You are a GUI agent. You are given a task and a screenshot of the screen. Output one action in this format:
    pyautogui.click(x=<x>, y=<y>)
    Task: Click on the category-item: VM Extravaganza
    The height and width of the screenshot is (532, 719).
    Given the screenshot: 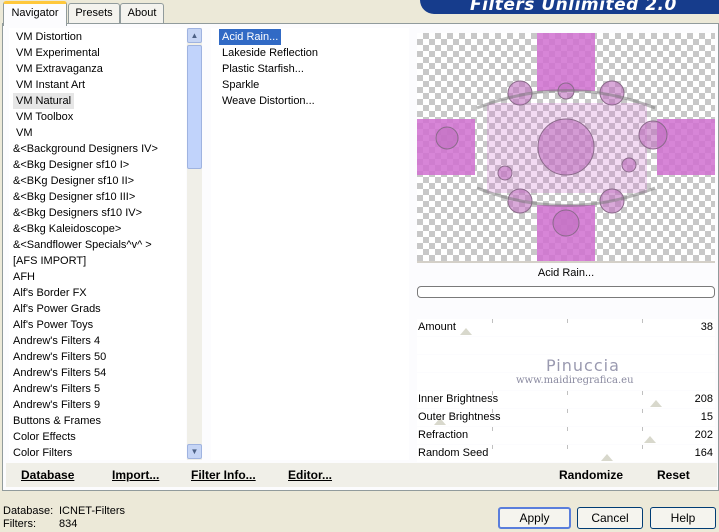 What is the action you would take?
    pyautogui.click(x=59, y=69)
    